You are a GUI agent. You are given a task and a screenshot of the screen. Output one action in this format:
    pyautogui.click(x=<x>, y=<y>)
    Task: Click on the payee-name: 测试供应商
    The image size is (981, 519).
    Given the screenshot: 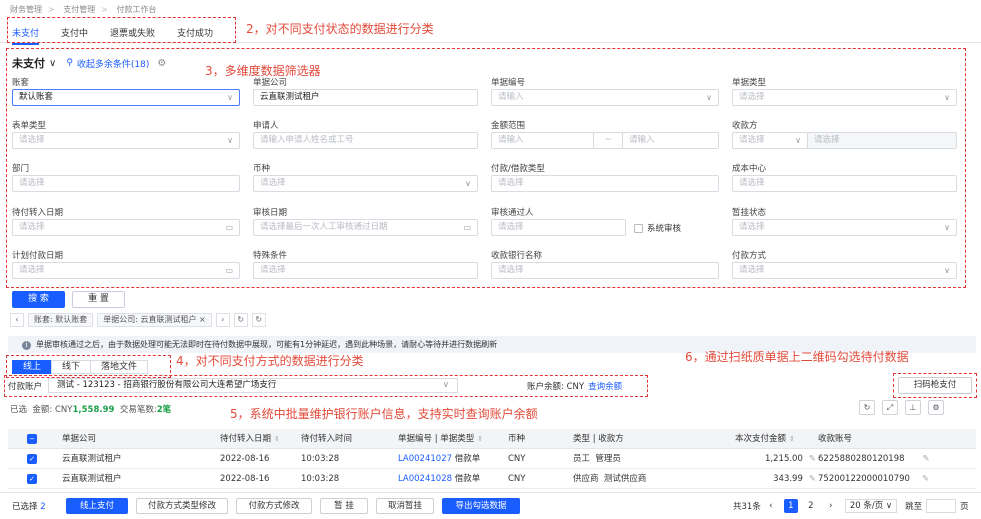 What is the action you would take?
    pyautogui.click(x=625, y=479)
    